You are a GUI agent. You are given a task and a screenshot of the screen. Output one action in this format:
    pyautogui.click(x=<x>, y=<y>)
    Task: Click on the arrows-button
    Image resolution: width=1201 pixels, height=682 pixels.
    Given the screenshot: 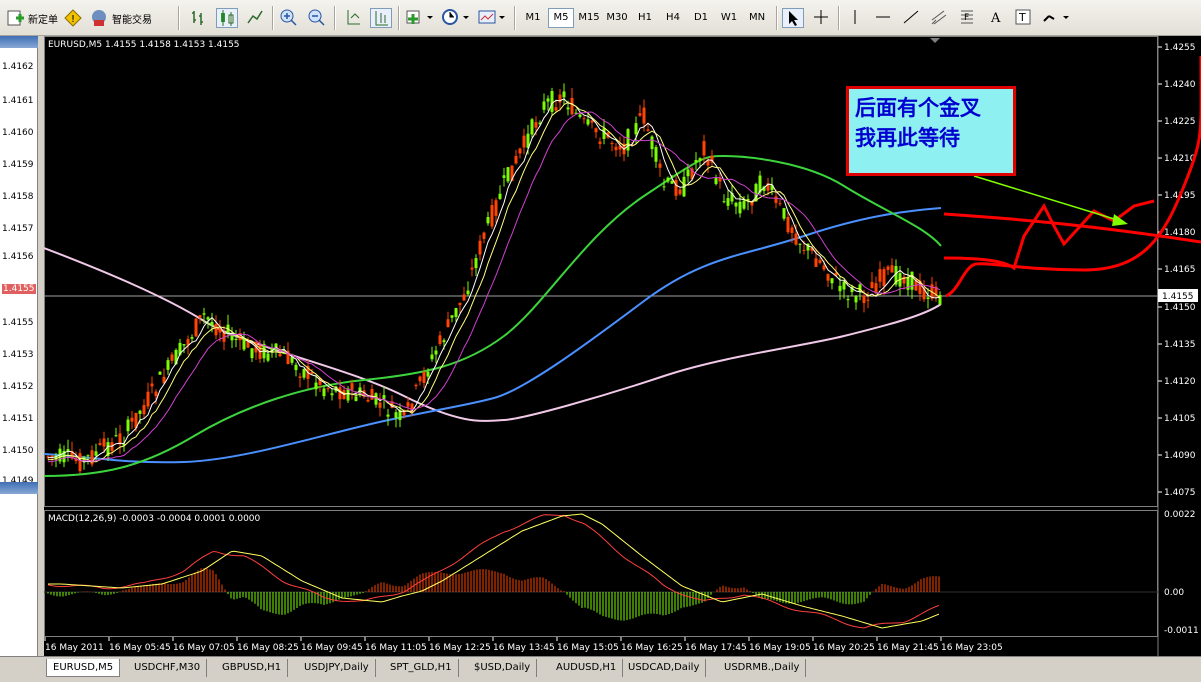 What is the action you would take?
    pyautogui.click(x=1056, y=18)
    